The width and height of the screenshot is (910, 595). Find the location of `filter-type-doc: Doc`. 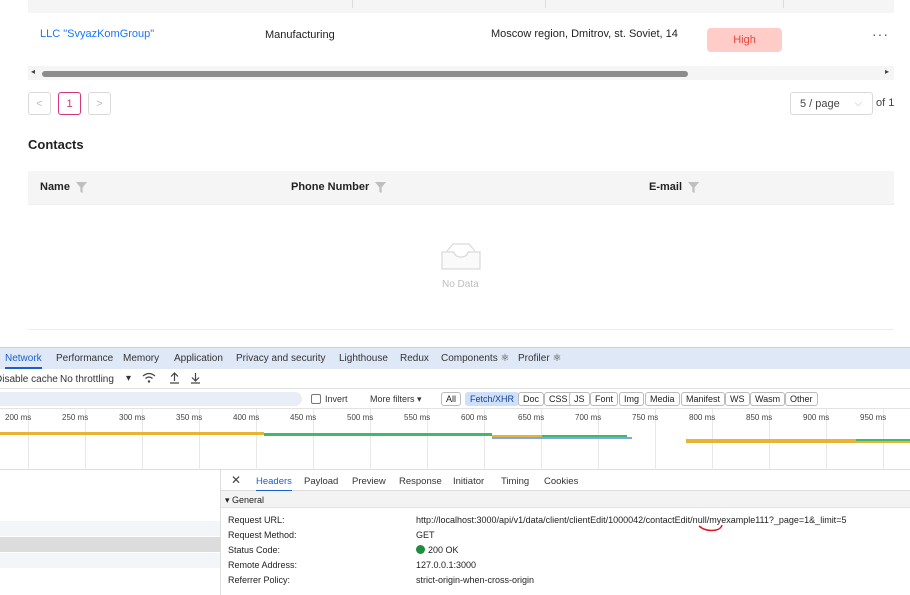

filter-type-doc: Doc is located at coordinates (531, 399).